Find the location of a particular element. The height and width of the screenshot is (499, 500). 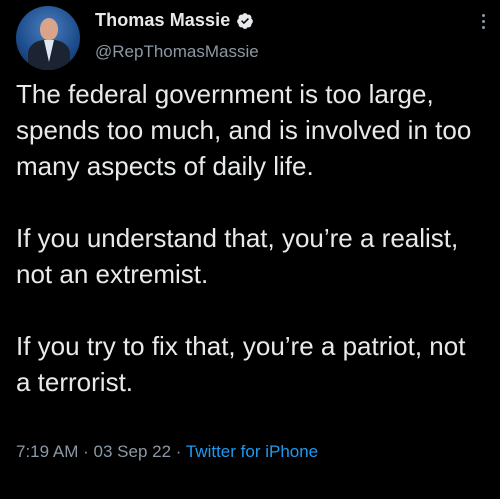

display-name: Thomas Massie is located at coordinates (162, 20).